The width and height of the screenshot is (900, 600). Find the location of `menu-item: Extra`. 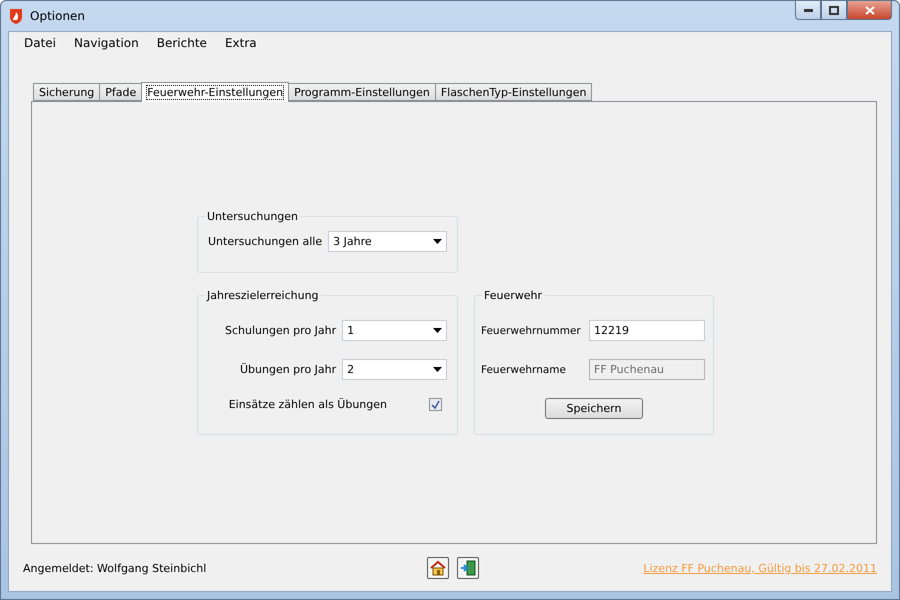

menu-item: Extra is located at coordinates (241, 44).